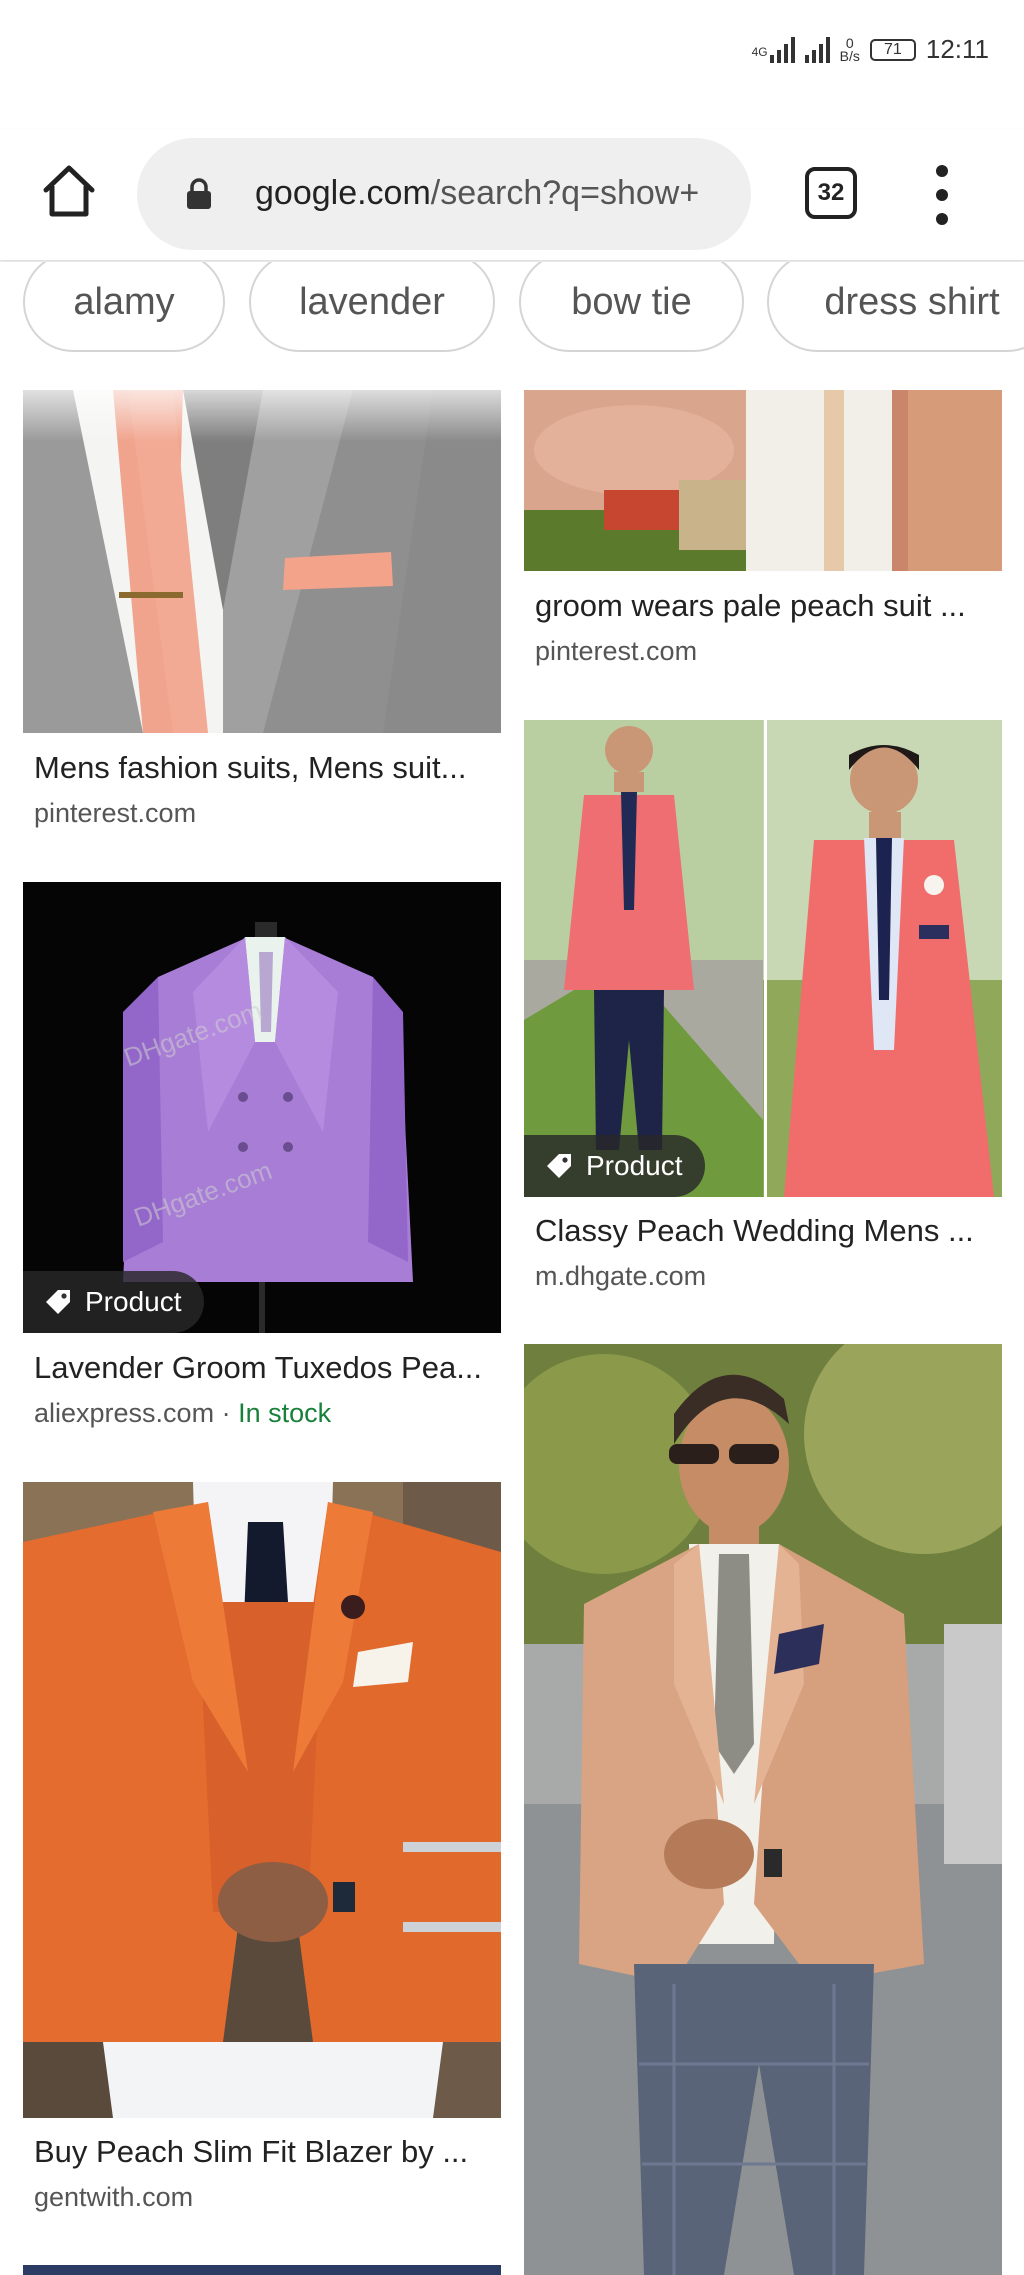 This screenshot has width=1024, height=2275. I want to click on image-result-card, so click(262, 2270).